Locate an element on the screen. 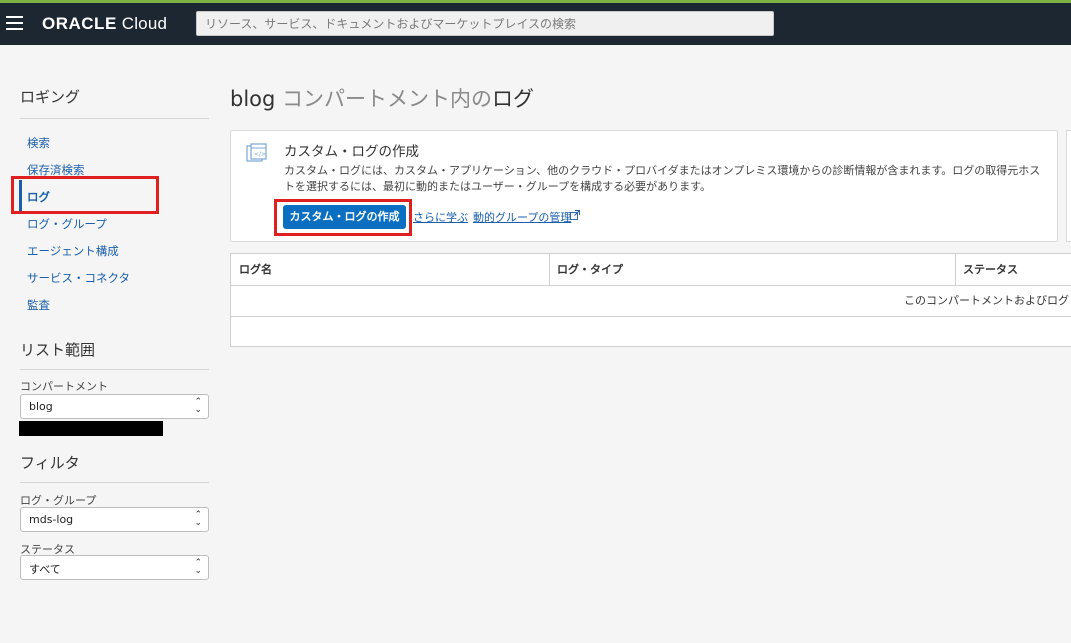 The height and width of the screenshot is (643, 1071). external-link-icon is located at coordinates (575, 215).